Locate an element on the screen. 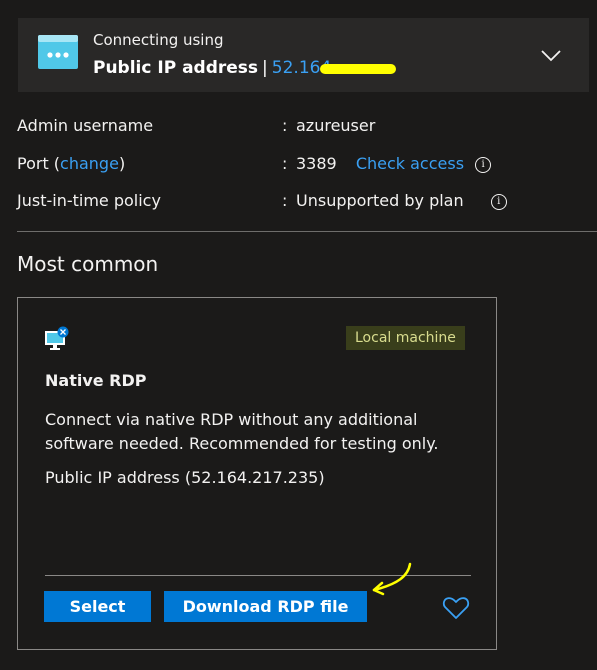 The height and width of the screenshot is (670, 597). check-access-link: Check access is located at coordinates (410, 163).